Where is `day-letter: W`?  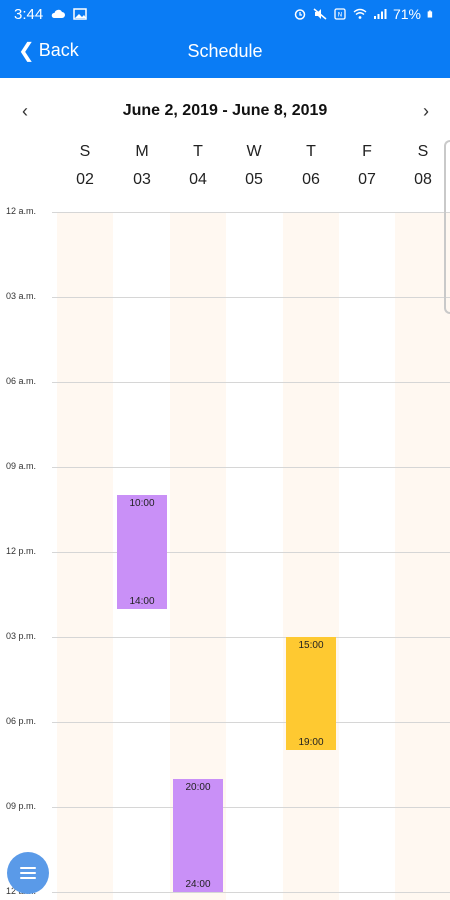 day-letter: W is located at coordinates (254, 151).